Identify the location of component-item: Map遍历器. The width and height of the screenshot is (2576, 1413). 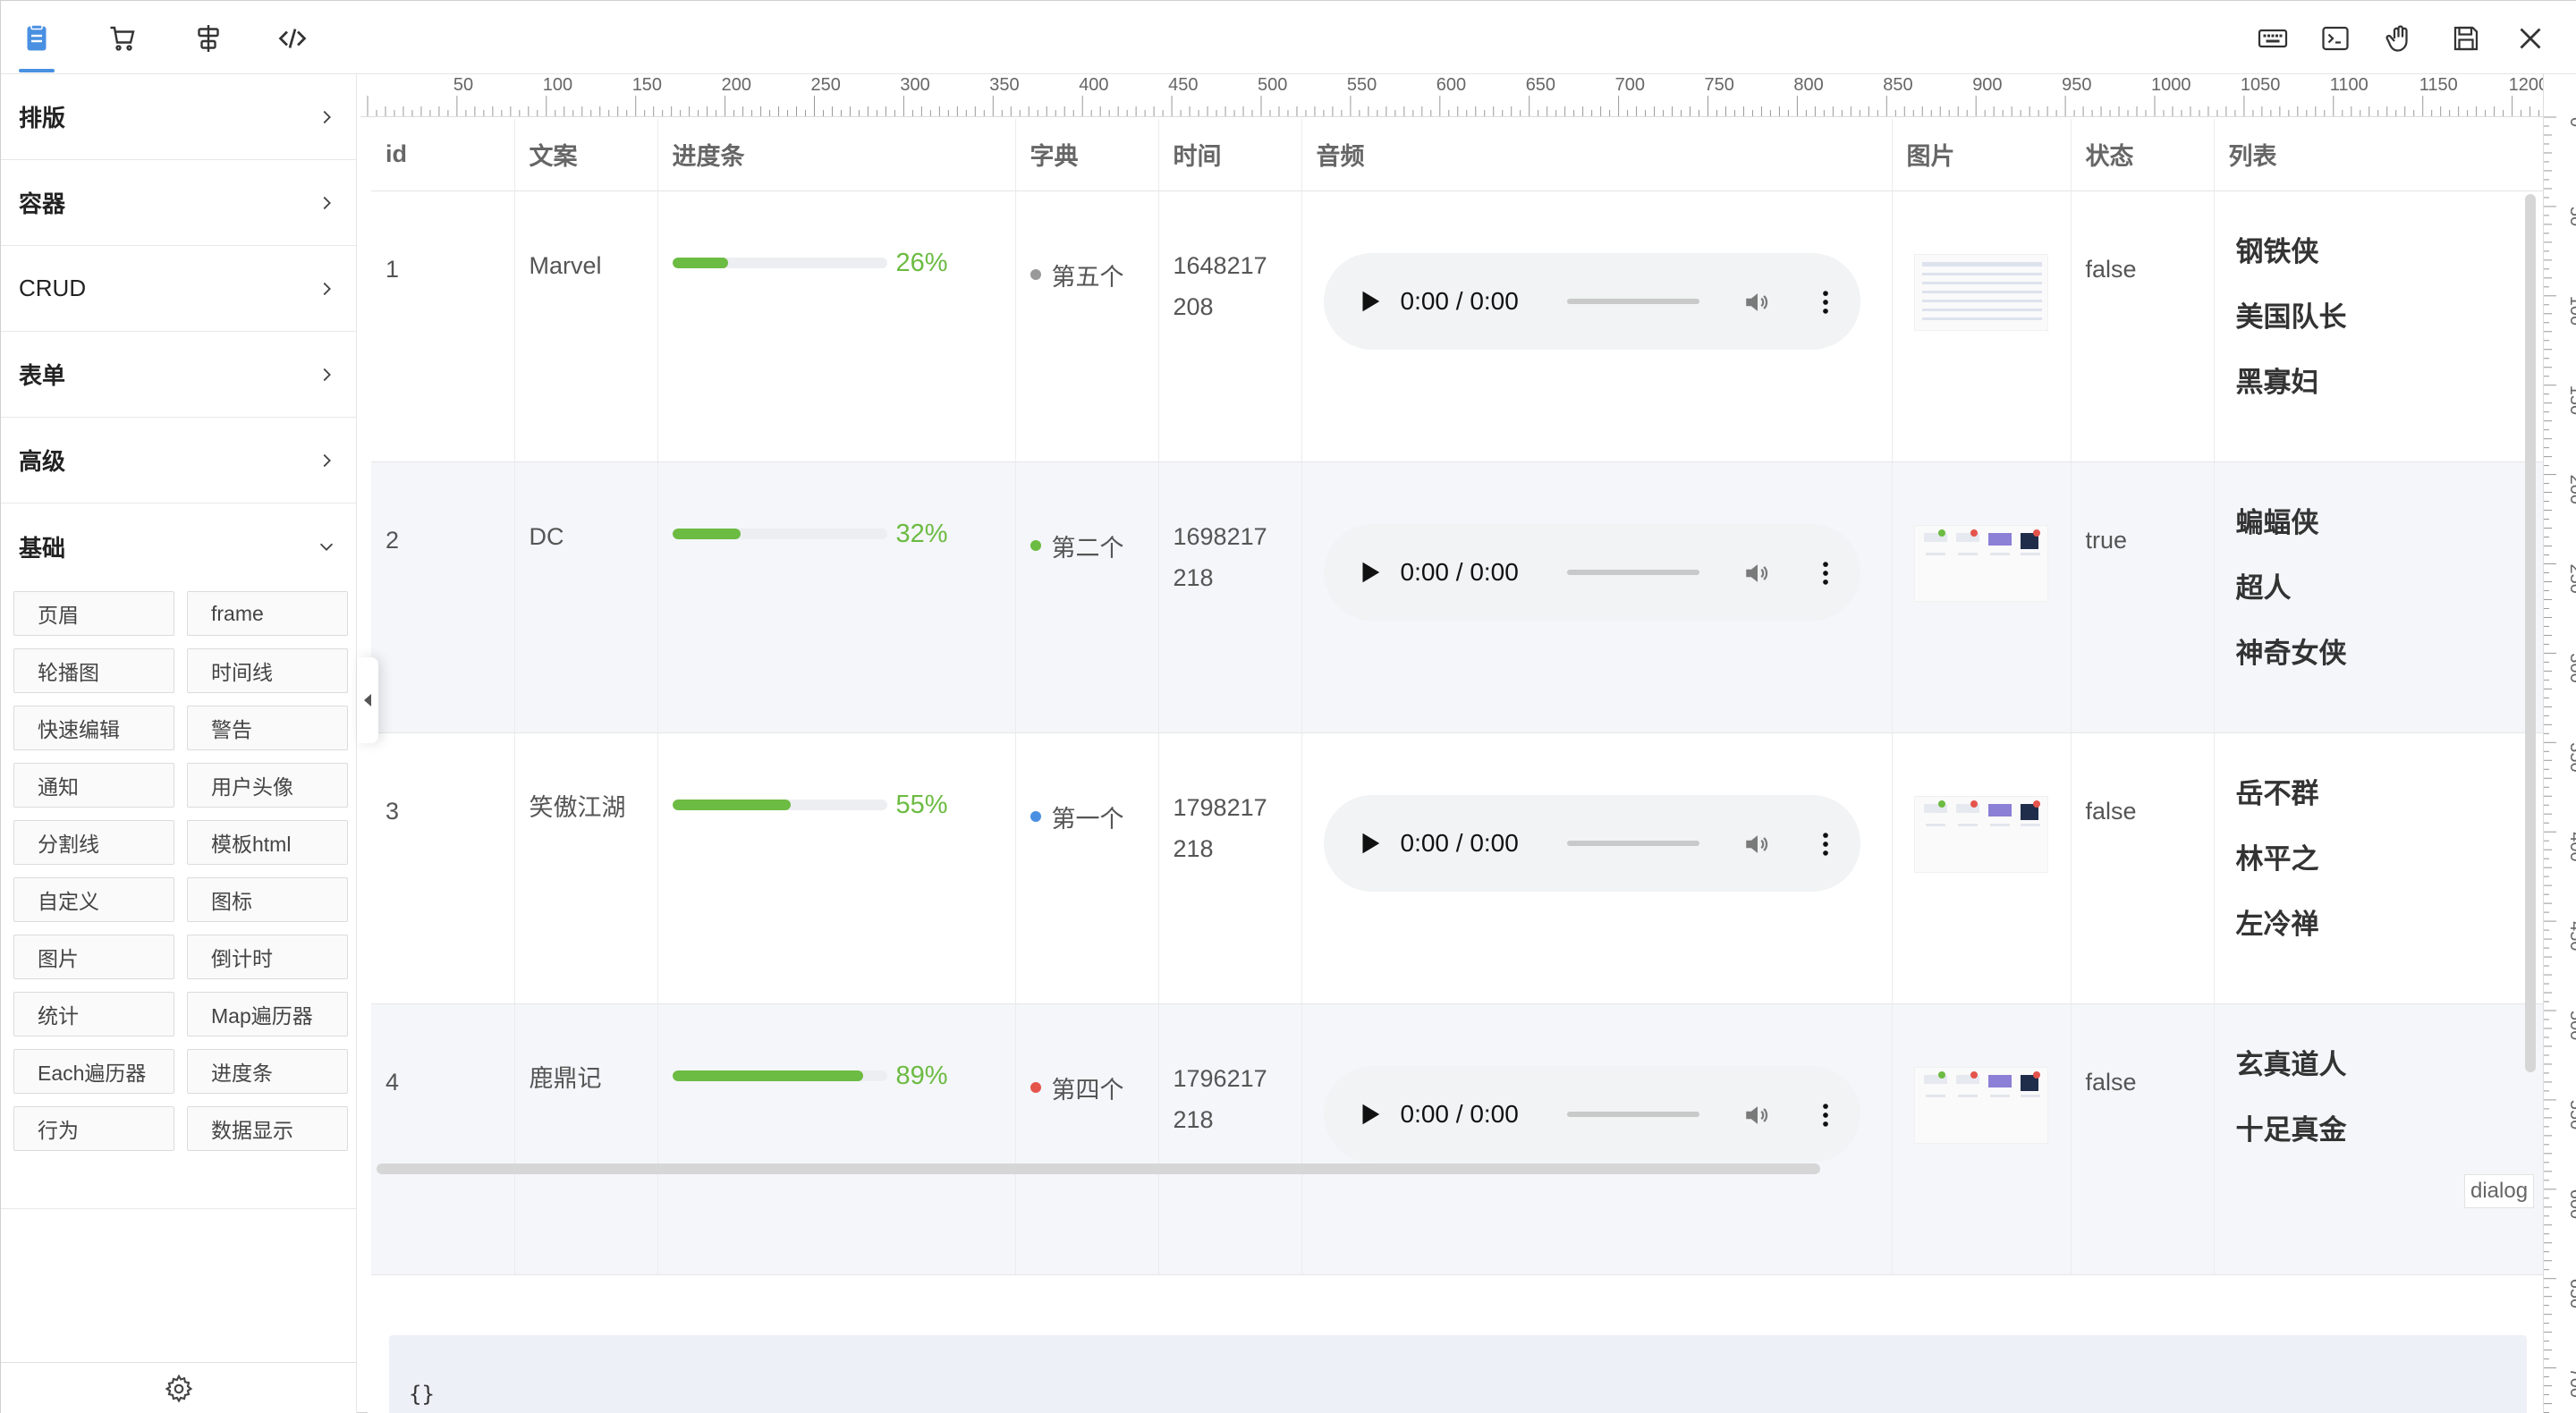
(267, 1014).